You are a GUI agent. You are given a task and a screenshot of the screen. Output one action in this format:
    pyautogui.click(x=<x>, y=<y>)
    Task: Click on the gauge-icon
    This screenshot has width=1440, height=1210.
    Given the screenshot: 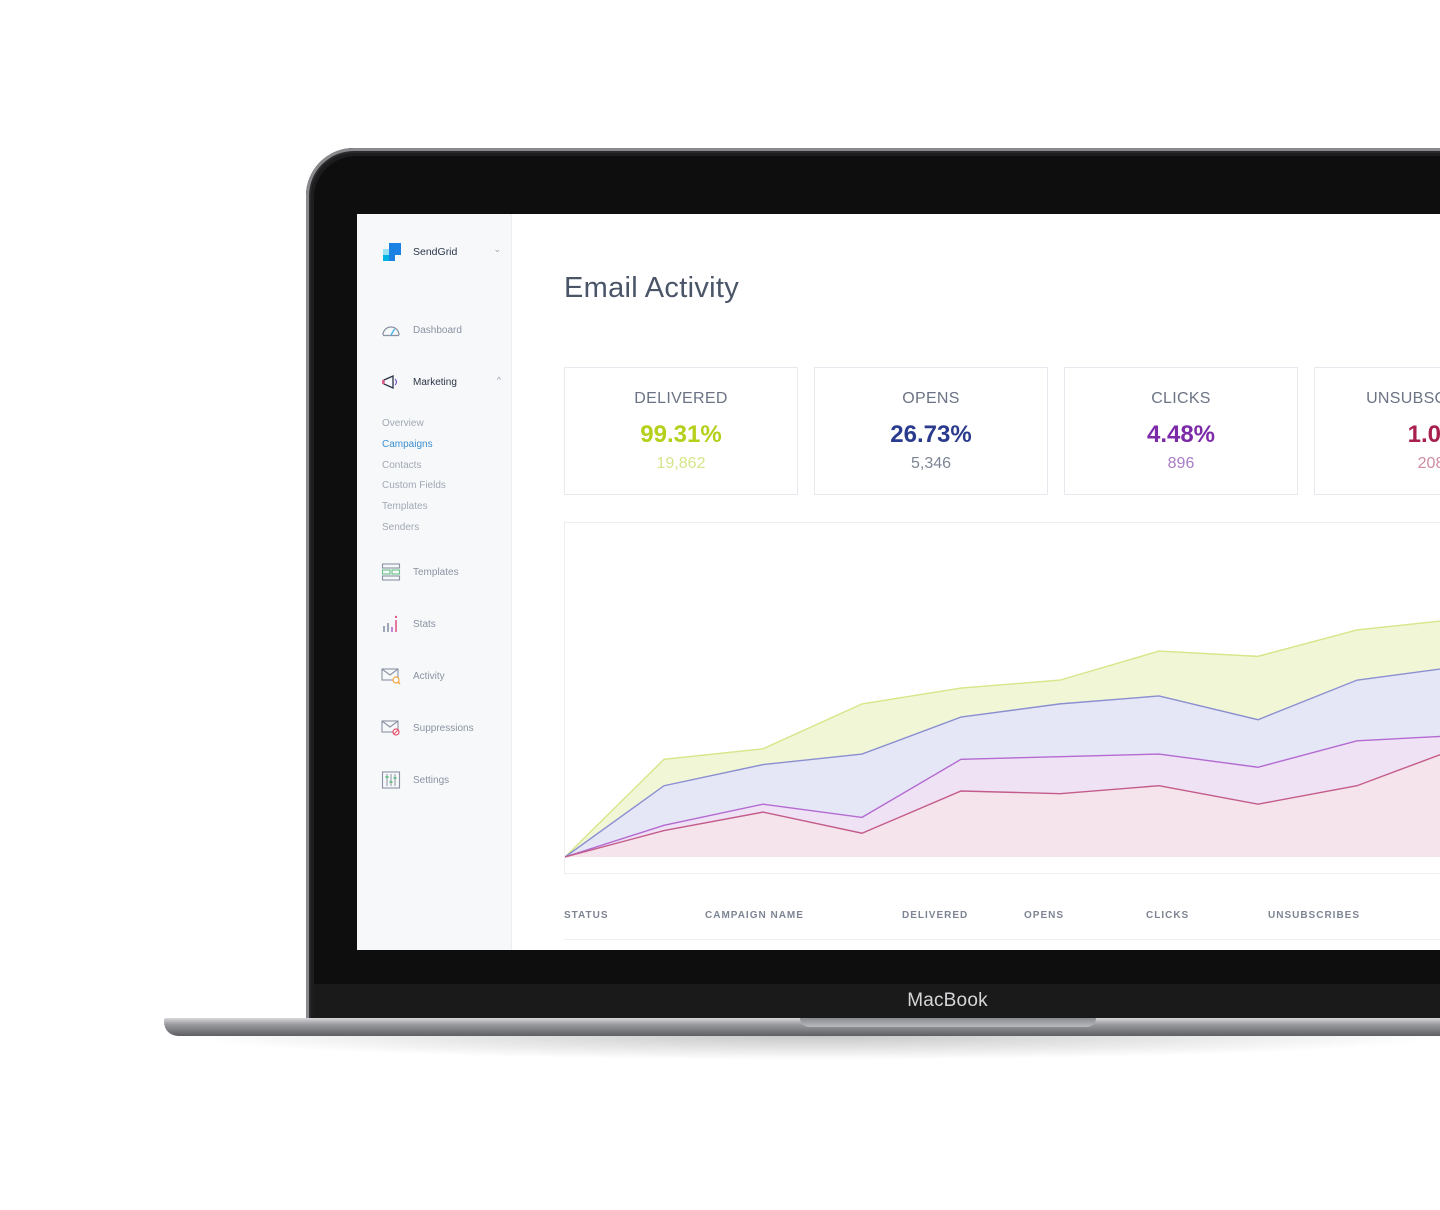 What is the action you would take?
    pyautogui.click(x=391, y=330)
    